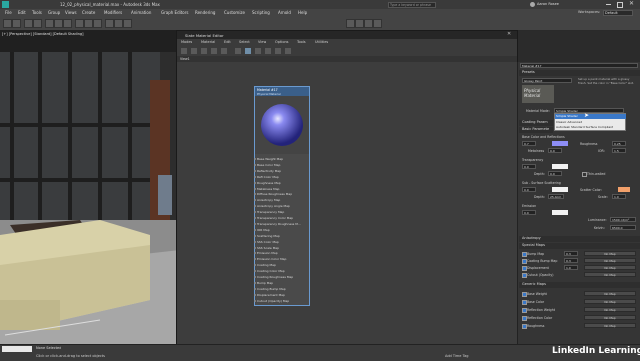 The width and height of the screenshot is (640, 361). Describe the element at coordinates (619, 196) in the screenshot. I see `scale-input: 1.0` at that location.